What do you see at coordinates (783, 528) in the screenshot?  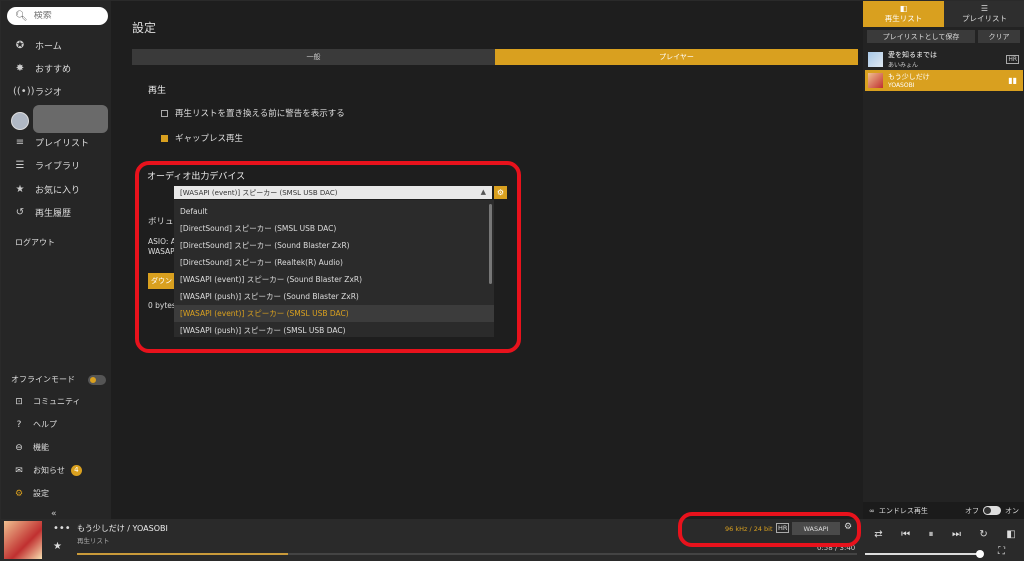 I see `hr-badge: HR` at bounding box center [783, 528].